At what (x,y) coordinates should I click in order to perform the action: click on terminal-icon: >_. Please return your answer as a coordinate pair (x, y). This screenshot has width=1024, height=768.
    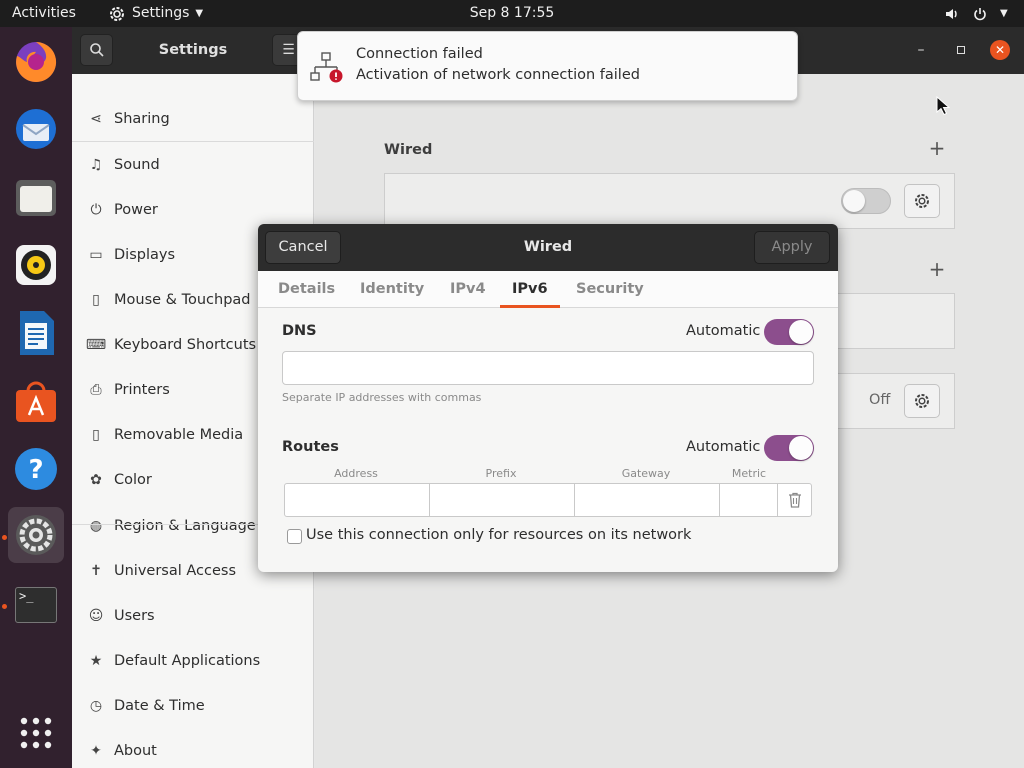
    Looking at the image, I should click on (36, 605).